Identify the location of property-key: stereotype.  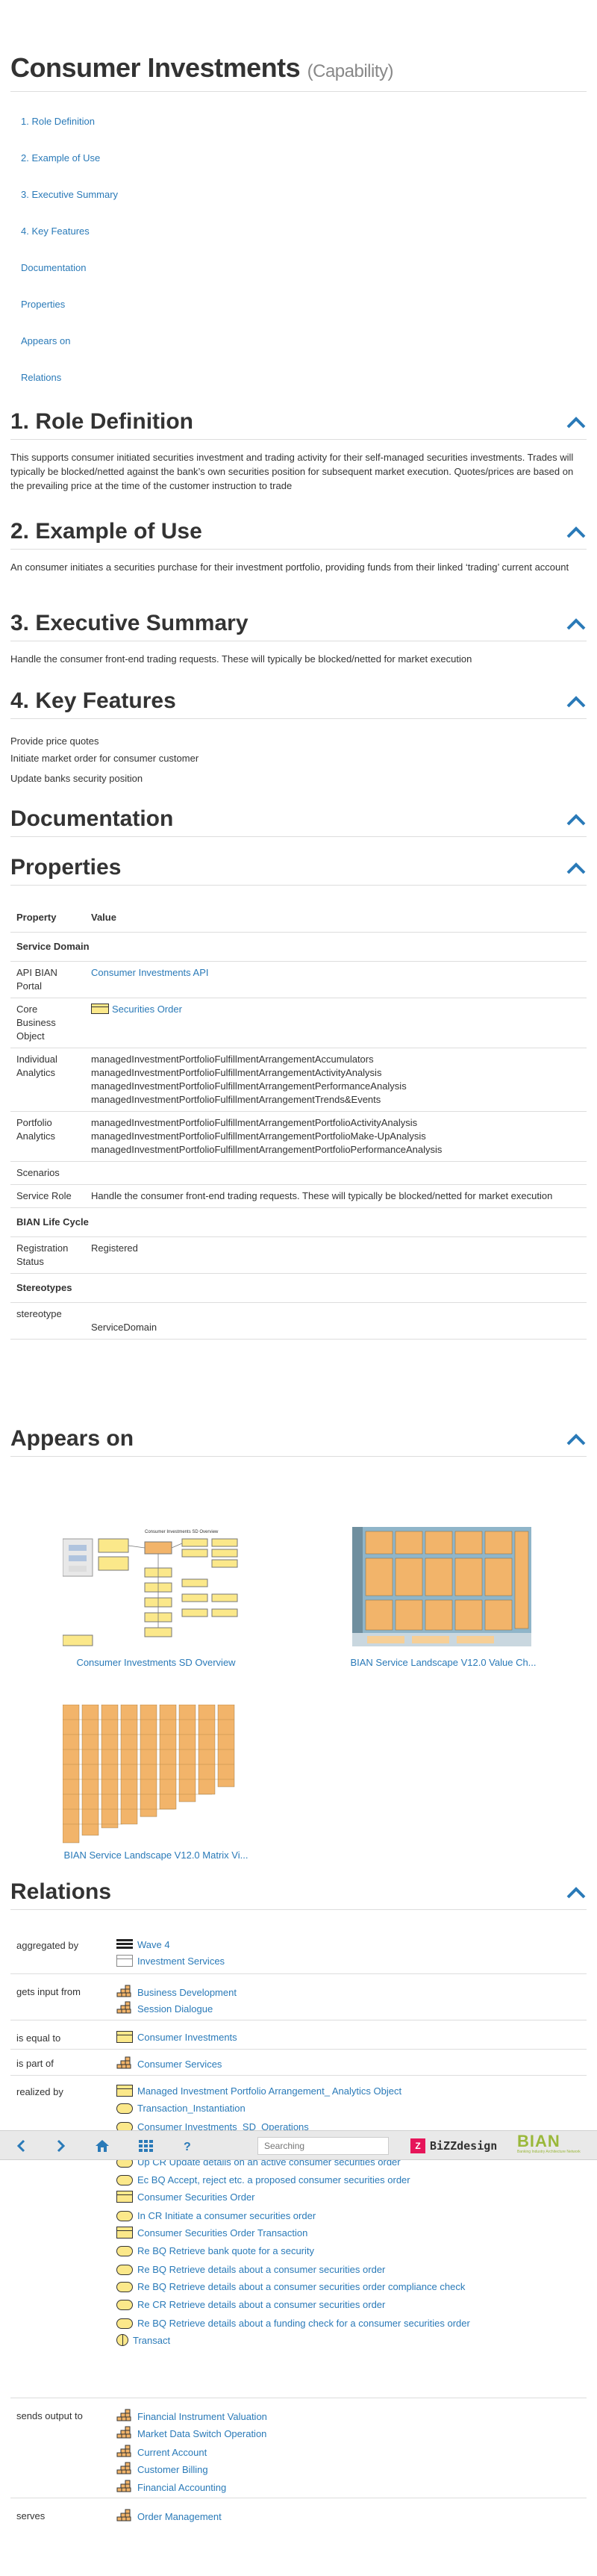
(47, 1321).